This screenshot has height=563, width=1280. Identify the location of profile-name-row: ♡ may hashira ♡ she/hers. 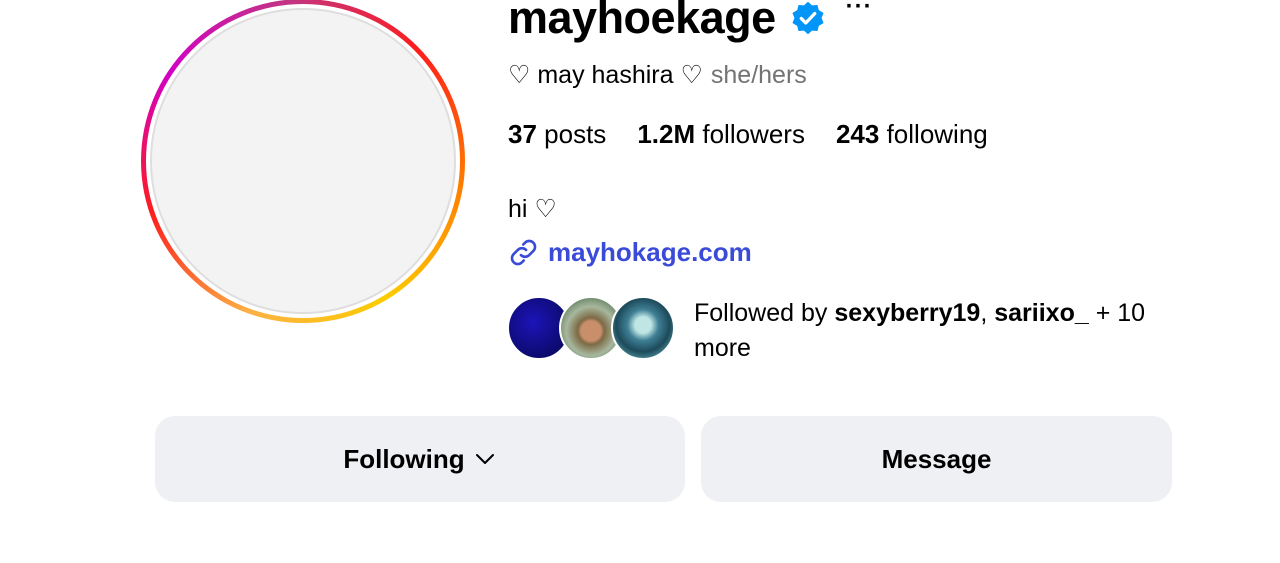
(657, 75).